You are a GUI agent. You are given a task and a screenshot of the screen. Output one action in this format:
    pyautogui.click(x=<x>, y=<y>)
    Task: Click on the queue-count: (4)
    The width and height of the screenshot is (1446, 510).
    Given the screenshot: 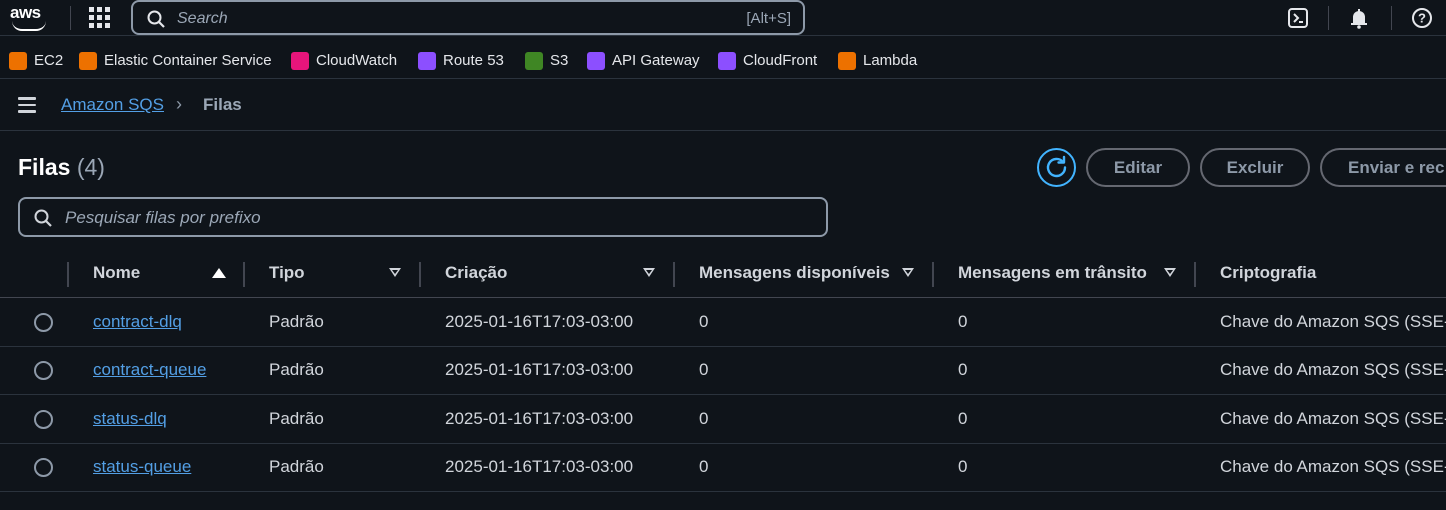 What is the action you would take?
    pyautogui.click(x=90, y=167)
    